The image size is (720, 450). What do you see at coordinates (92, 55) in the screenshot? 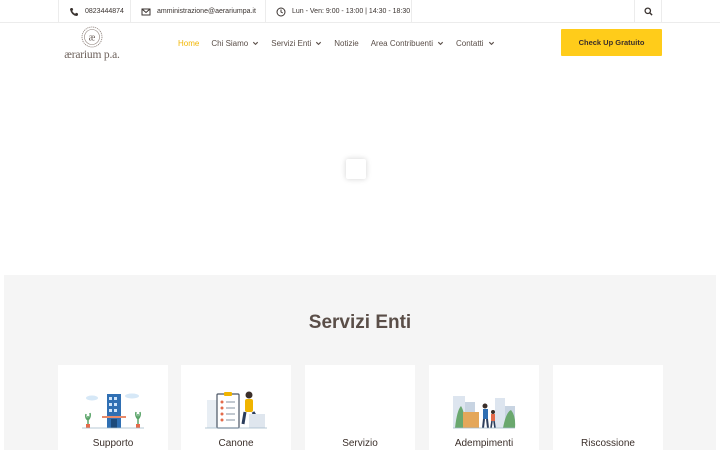
I see `logo-text: ærarium p.a.` at bounding box center [92, 55].